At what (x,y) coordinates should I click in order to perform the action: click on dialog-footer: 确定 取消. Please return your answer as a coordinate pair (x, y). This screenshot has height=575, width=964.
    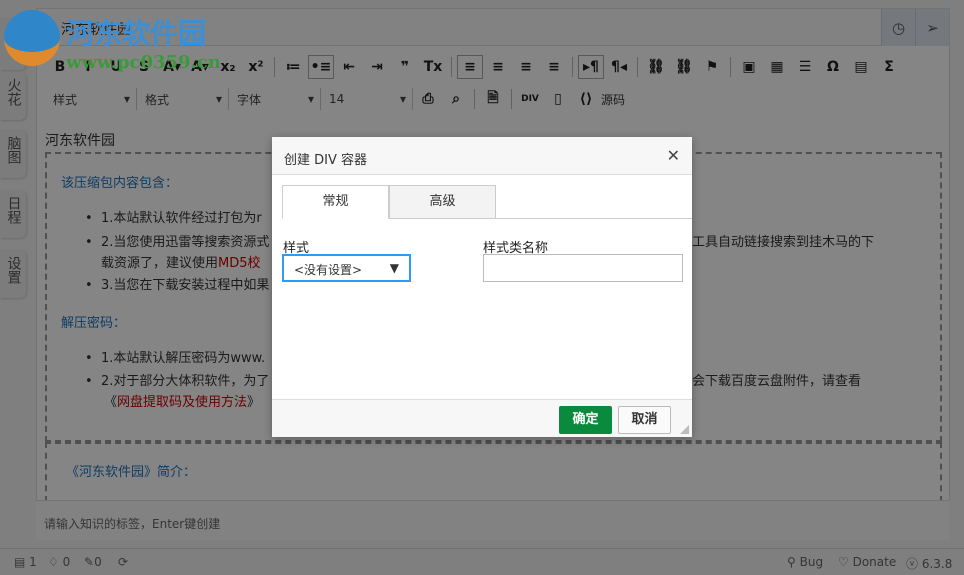
    Looking at the image, I should click on (482, 418).